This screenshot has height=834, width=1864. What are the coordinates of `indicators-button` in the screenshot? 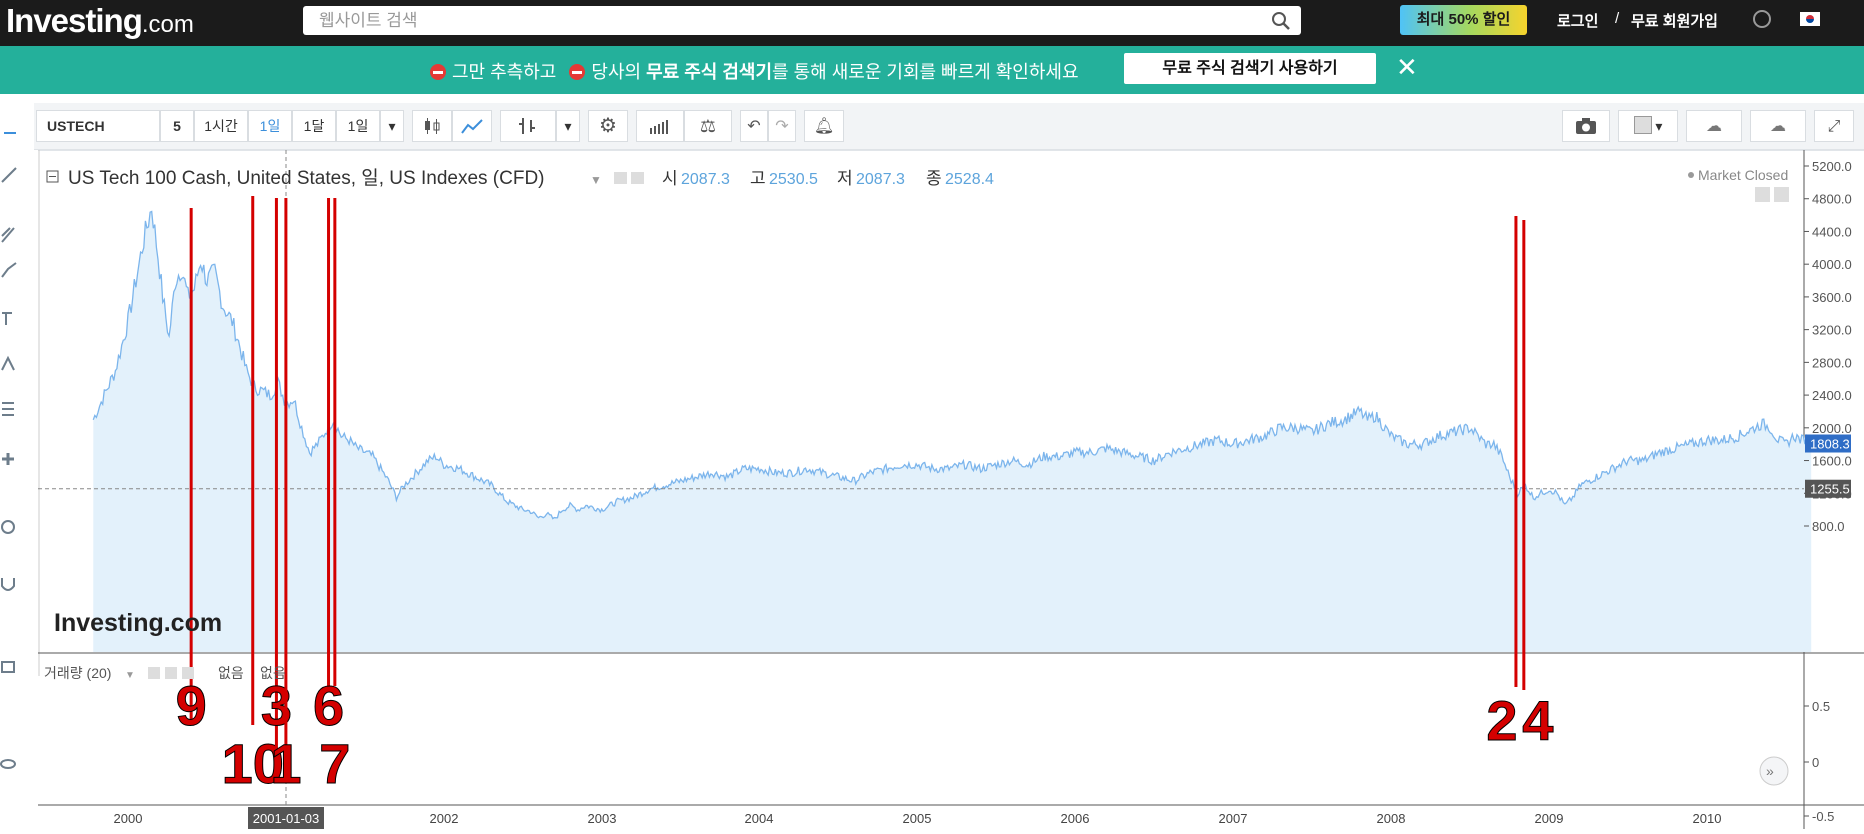 It's located at (660, 126).